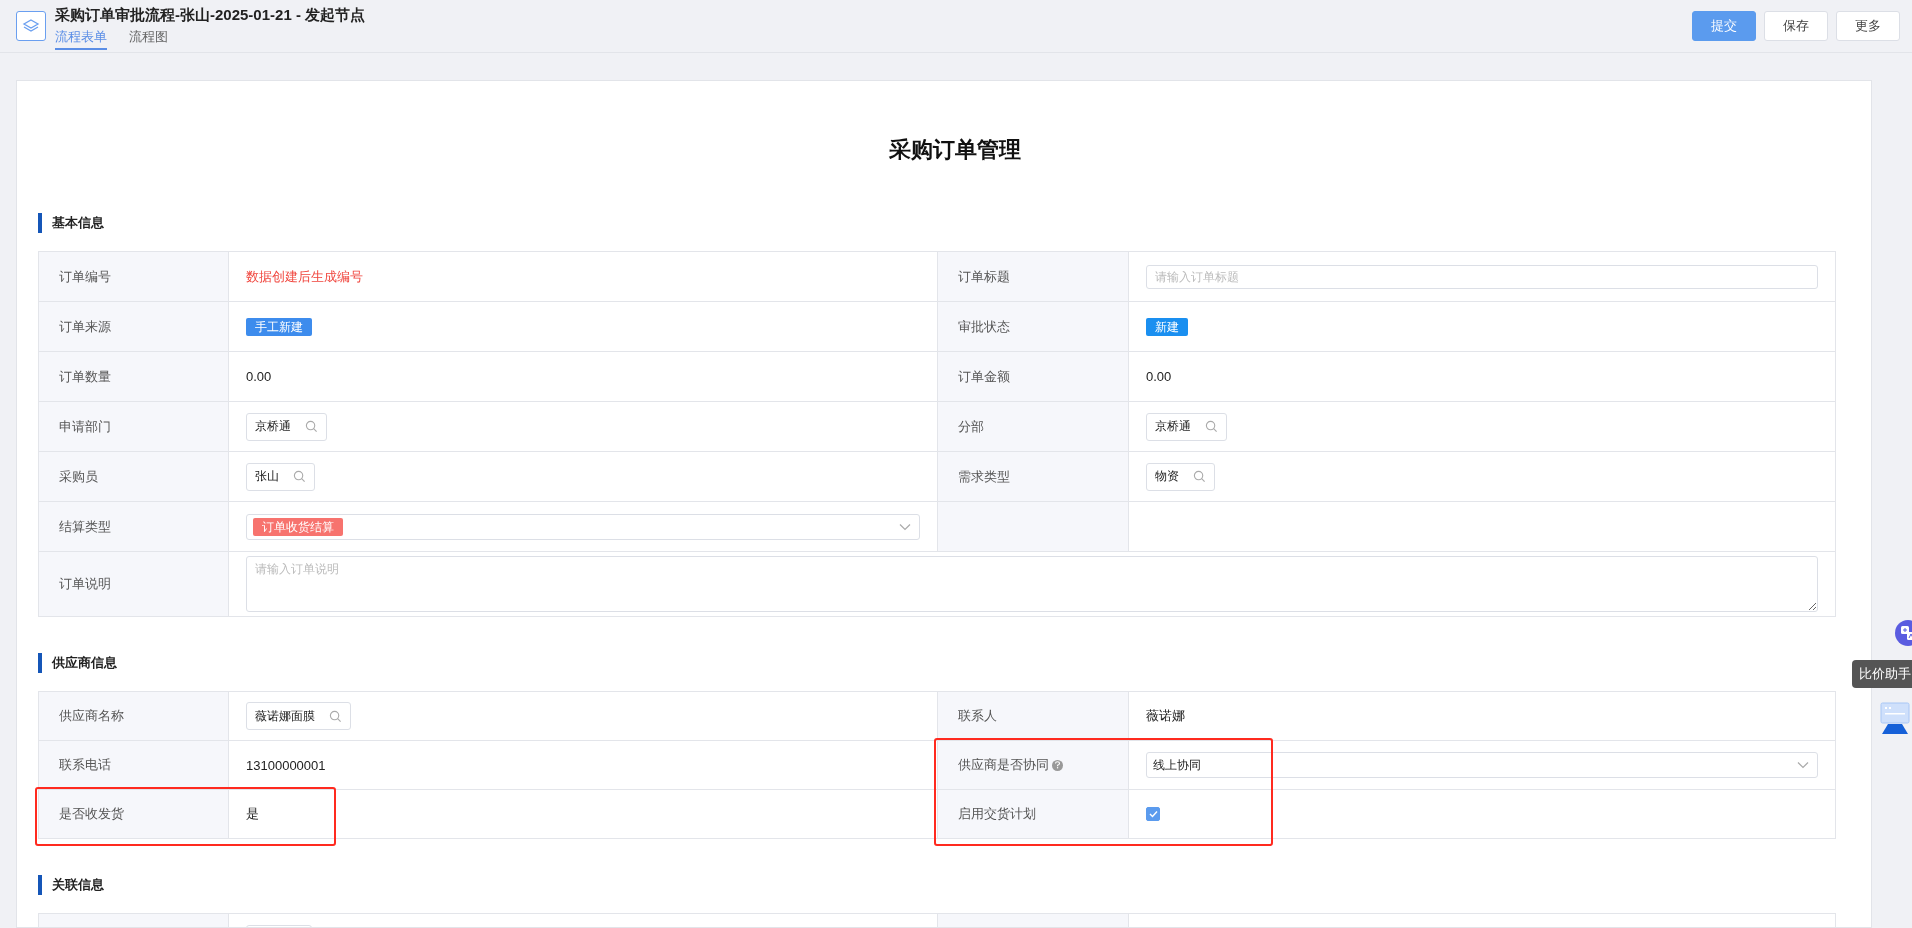 The image size is (1912, 928). I want to click on input-field: 请输入订单标题, so click(1482, 276).